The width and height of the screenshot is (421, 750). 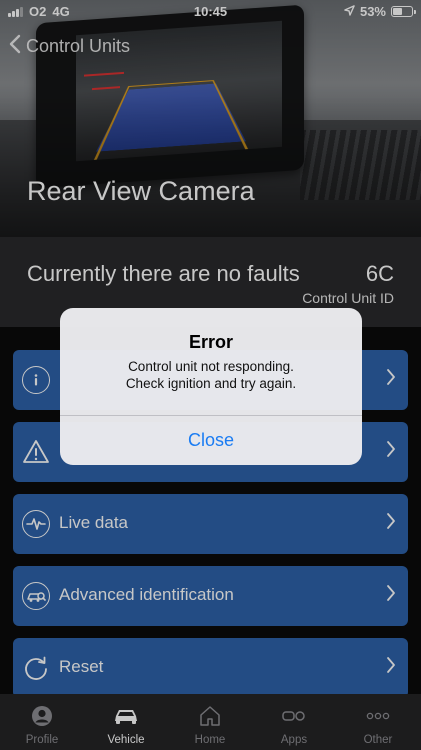 I want to click on alert-message-line-2: Check ignition and try again., so click(x=211, y=383).